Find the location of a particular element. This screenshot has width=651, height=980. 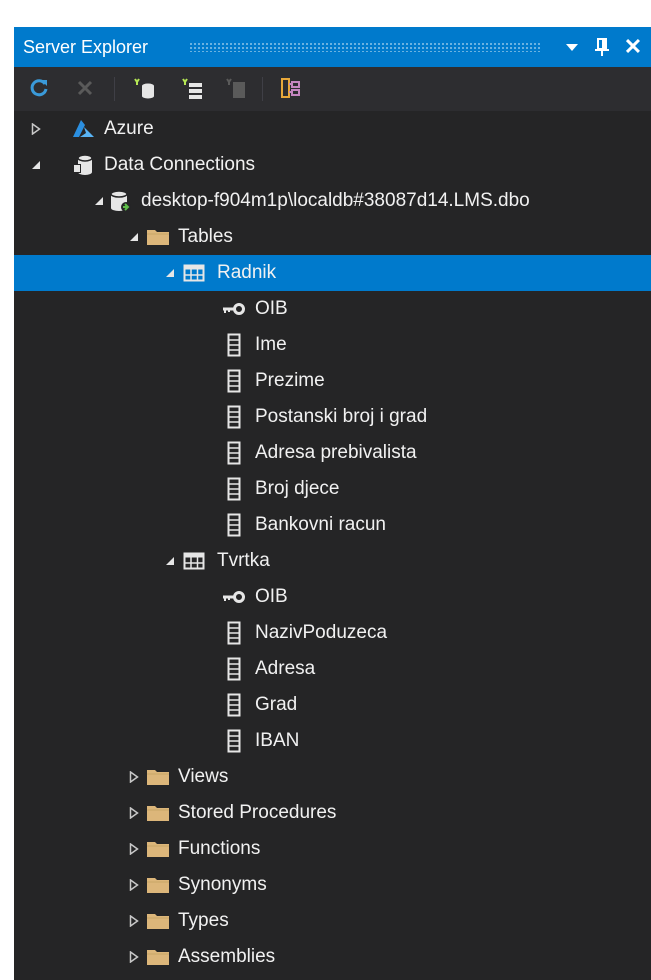

tree-item: Radnik is located at coordinates (332, 273).